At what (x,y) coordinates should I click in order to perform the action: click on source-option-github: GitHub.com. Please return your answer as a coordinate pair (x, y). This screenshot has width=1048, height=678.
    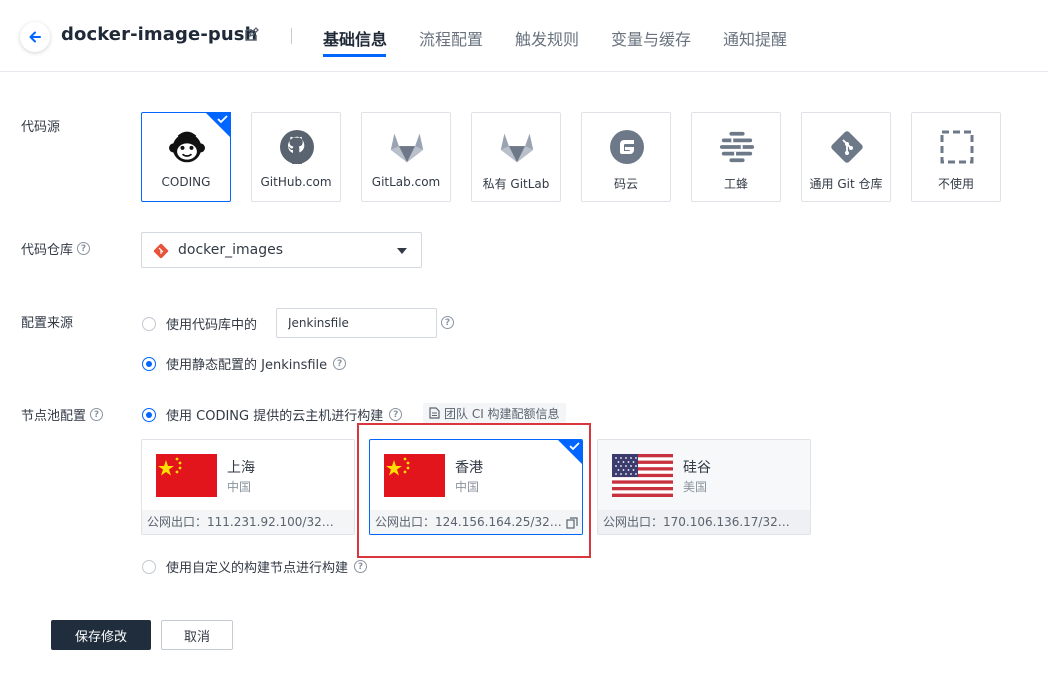
    Looking at the image, I should click on (296, 157).